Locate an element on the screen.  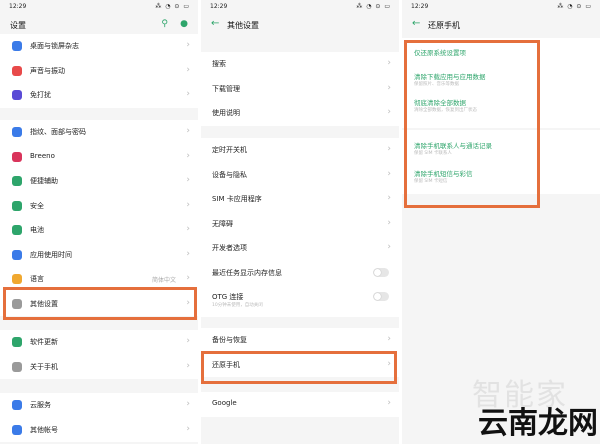
highlight-other-settings is located at coordinates (100, 303).